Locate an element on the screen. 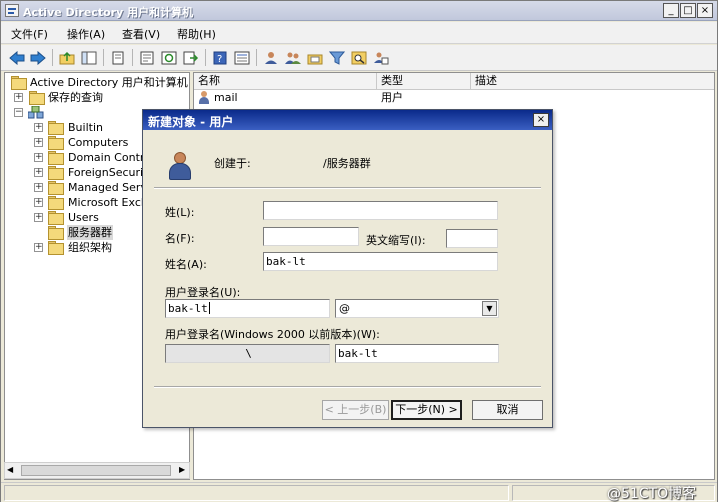 Image resolution: width=718 pixels, height=502 pixels. new-user-icon is located at coordinates (271, 57).